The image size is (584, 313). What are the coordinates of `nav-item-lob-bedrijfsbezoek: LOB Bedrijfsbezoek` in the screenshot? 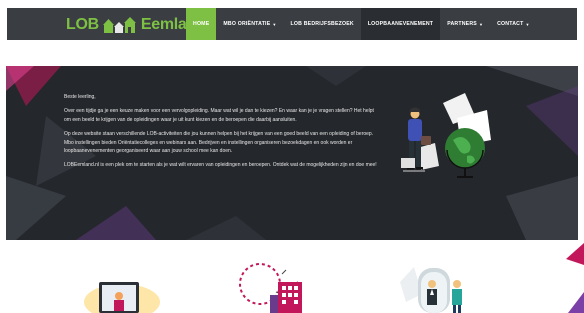 It's located at (322, 24).